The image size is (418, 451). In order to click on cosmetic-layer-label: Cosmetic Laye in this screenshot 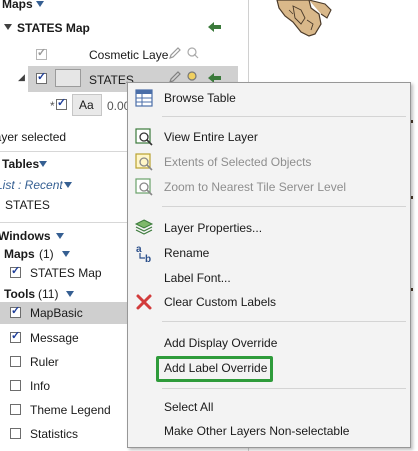, I will do `click(128, 55)`.